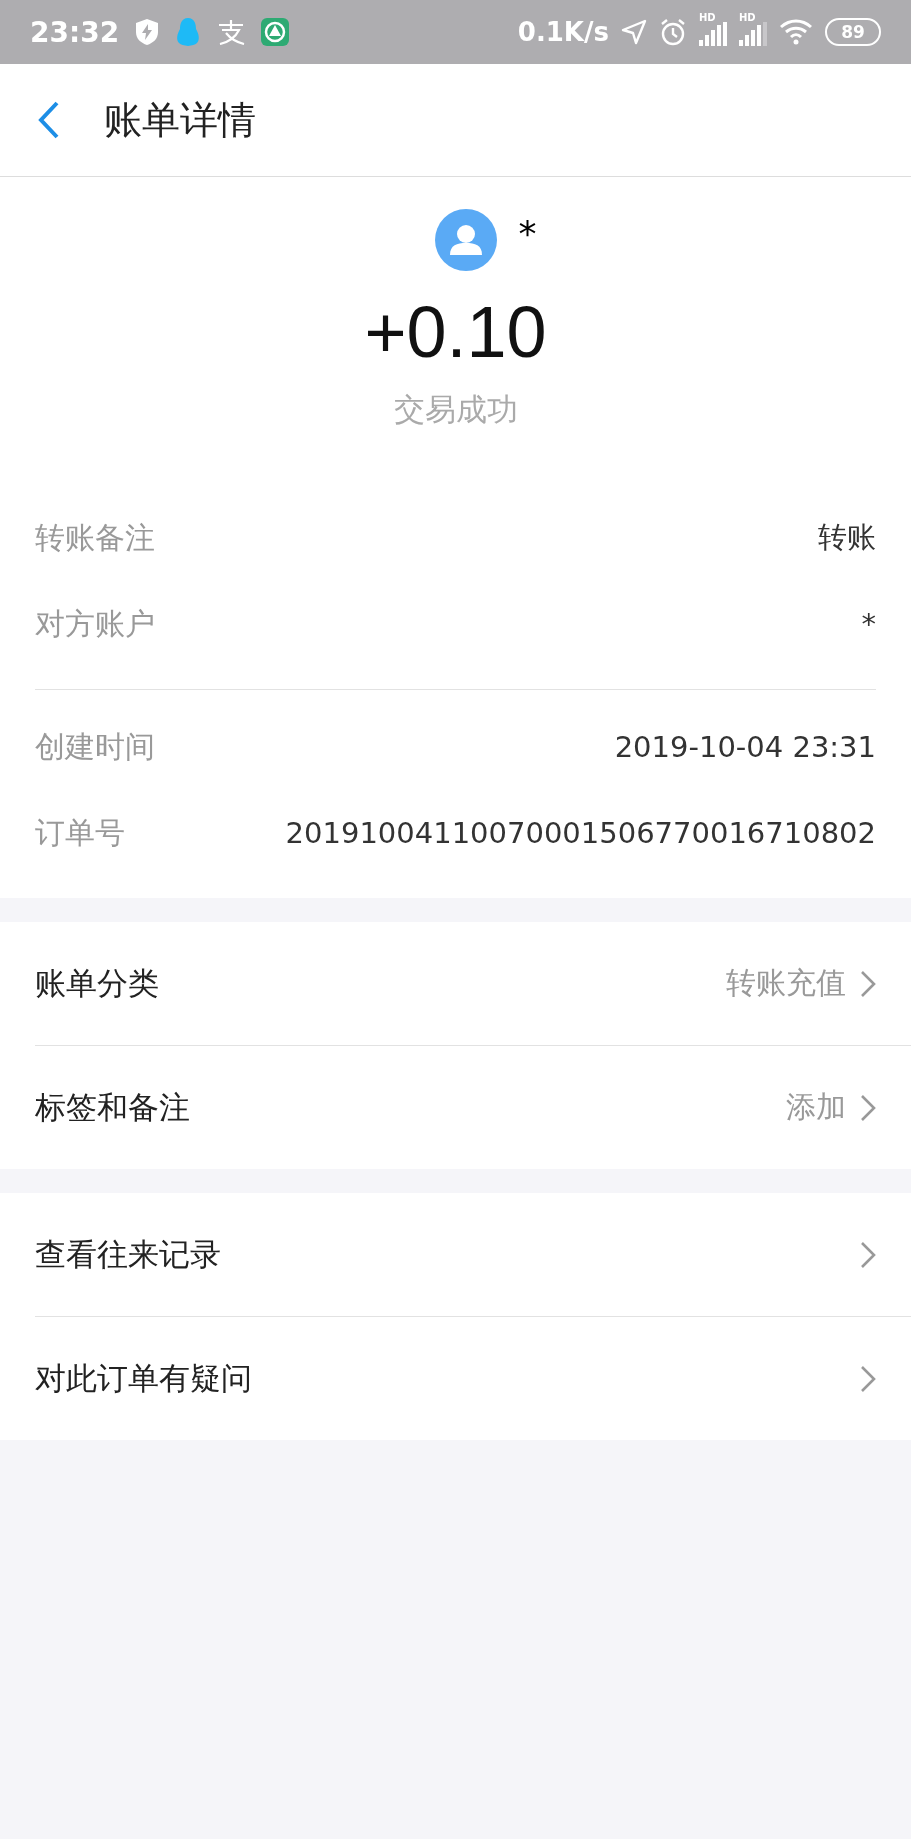 The height and width of the screenshot is (1839, 911). Describe the element at coordinates (473, 1254) in the screenshot. I see `menu-item: 查看往来记录` at that location.